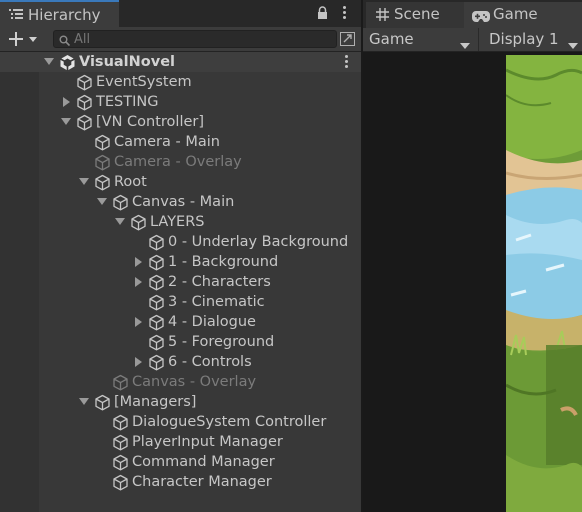 The width and height of the screenshot is (582, 512). I want to click on view-mode-dropdown: Game, so click(420, 39).